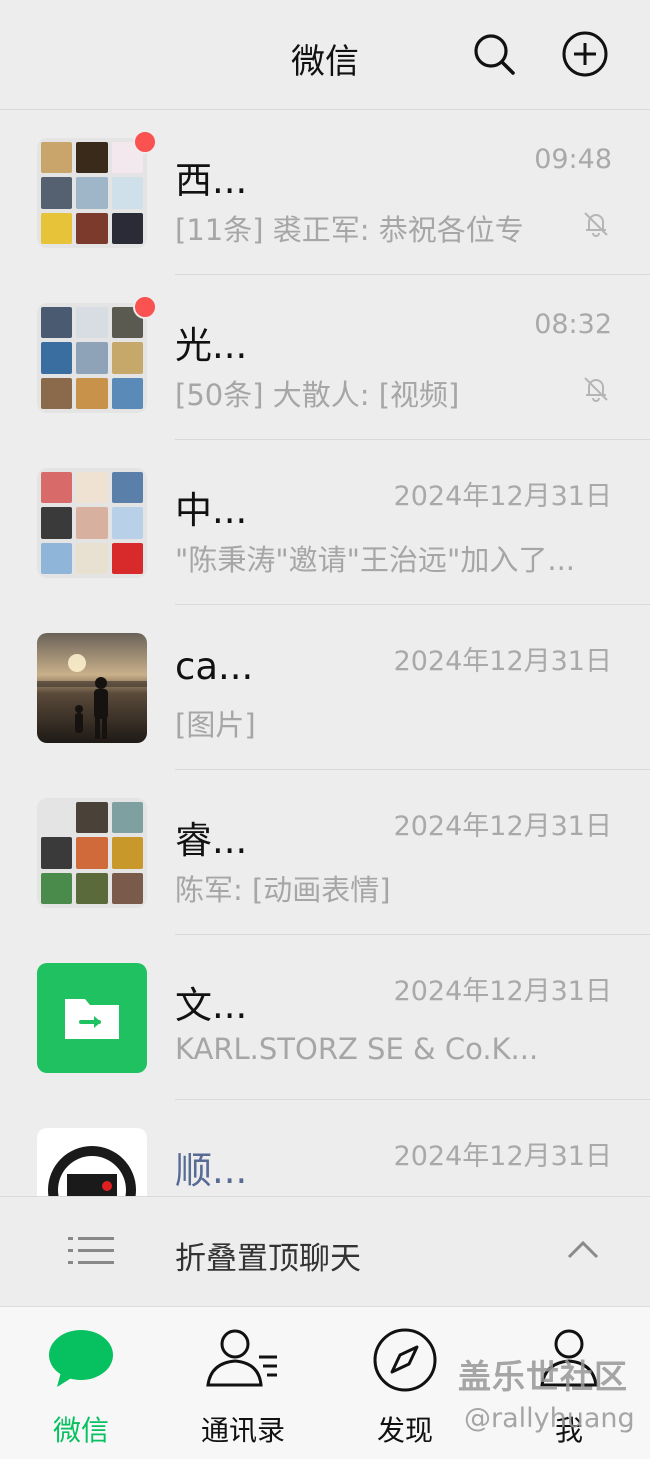 Image resolution: width=650 pixels, height=1459 pixels. I want to click on tab-label: 发现, so click(404, 1430).